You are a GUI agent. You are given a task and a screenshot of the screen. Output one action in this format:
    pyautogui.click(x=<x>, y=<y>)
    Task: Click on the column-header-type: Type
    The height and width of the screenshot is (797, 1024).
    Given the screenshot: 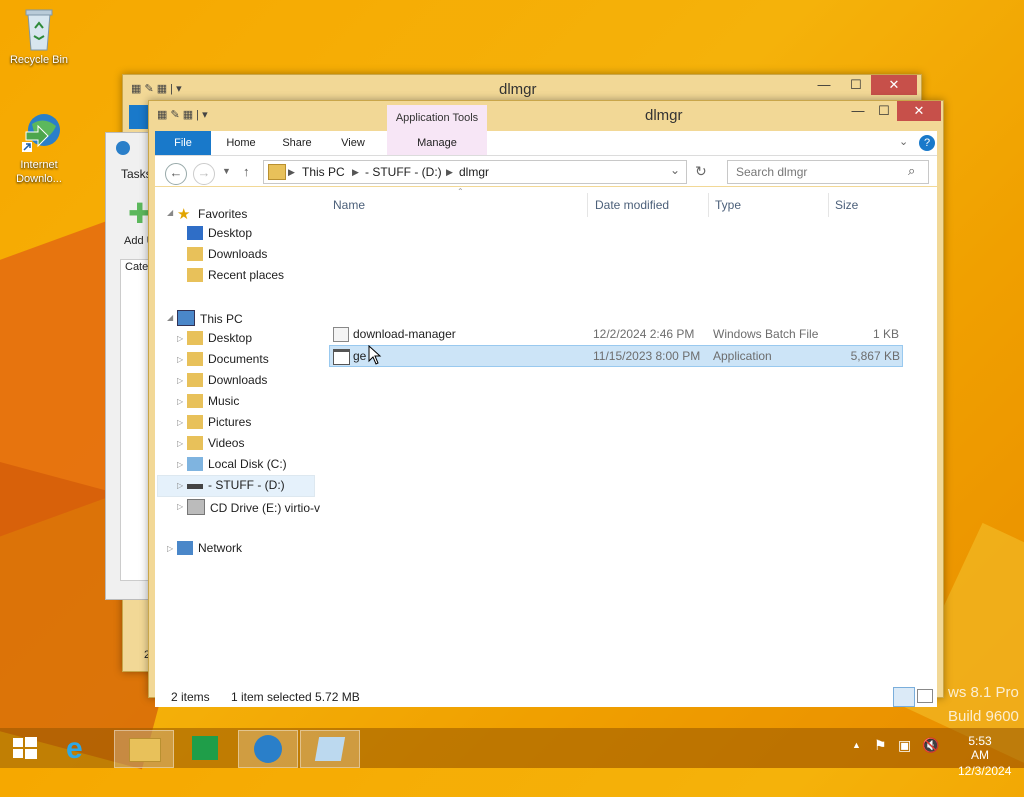 What is the action you would take?
    pyautogui.click(x=728, y=205)
    